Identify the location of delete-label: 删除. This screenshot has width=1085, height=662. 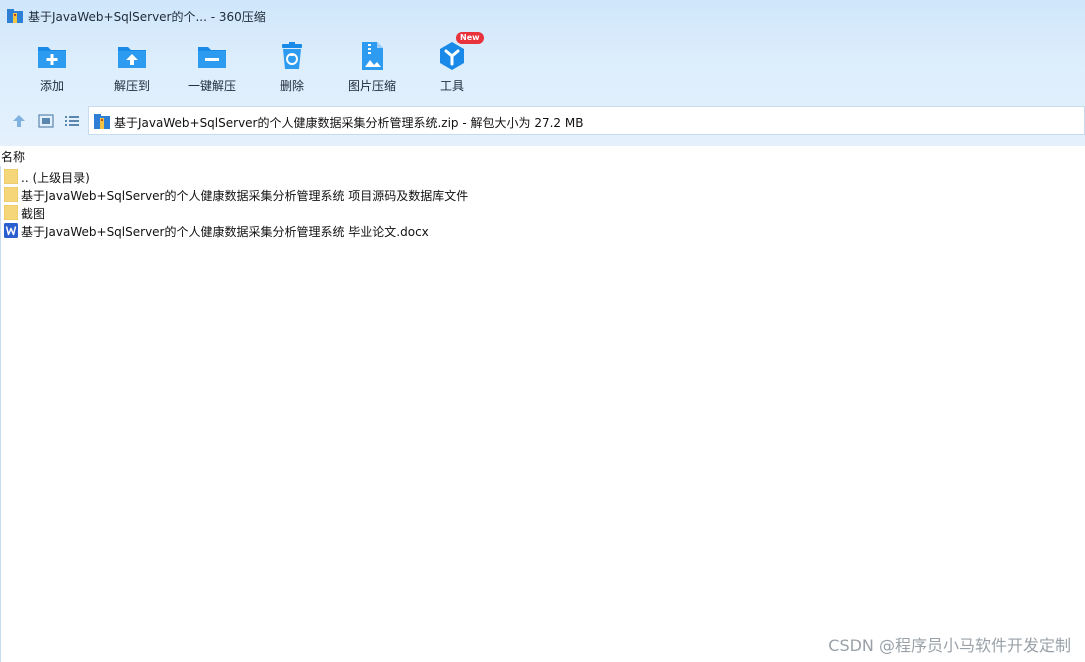
(291, 86).